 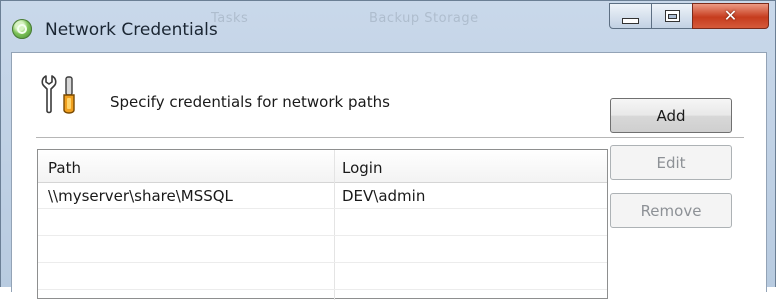 I want to click on app-icon, so click(x=22, y=29).